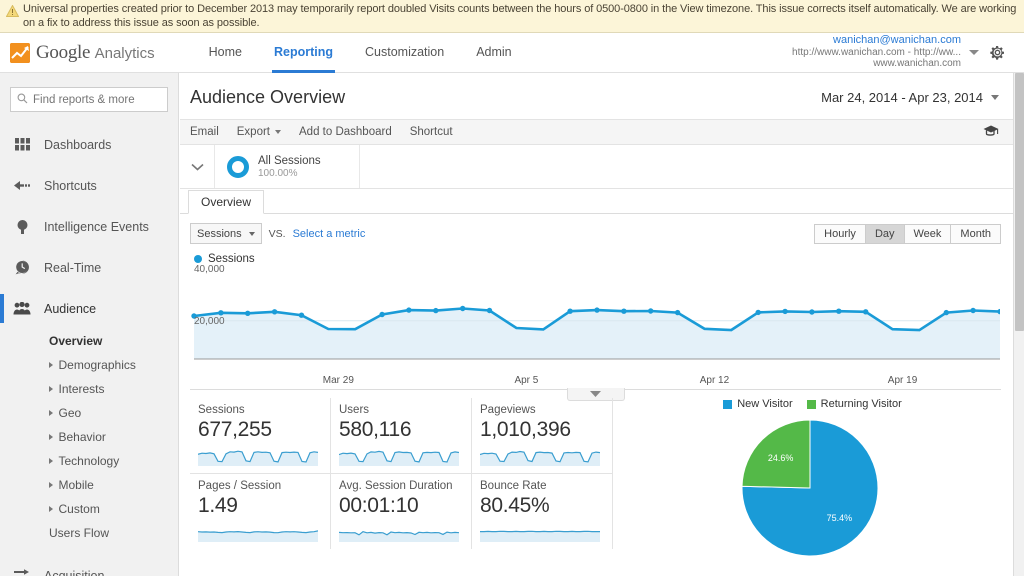 Image resolution: width=1024 pixels, height=576 pixels. What do you see at coordinates (20, 52) in the screenshot?
I see `analytics-logo-icon` at bounding box center [20, 52].